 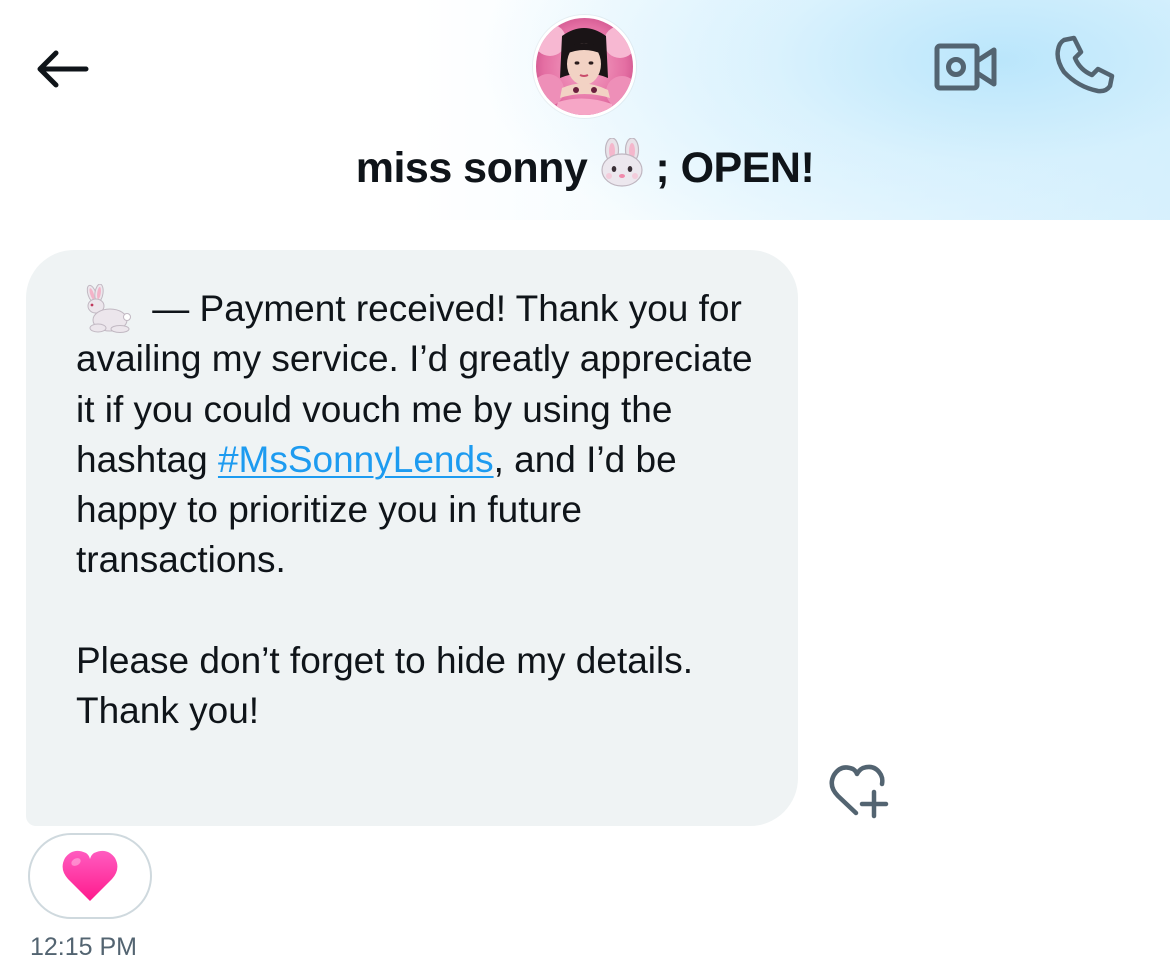 I want to click on pink-heart-emoji, so click(x=90, y=875).